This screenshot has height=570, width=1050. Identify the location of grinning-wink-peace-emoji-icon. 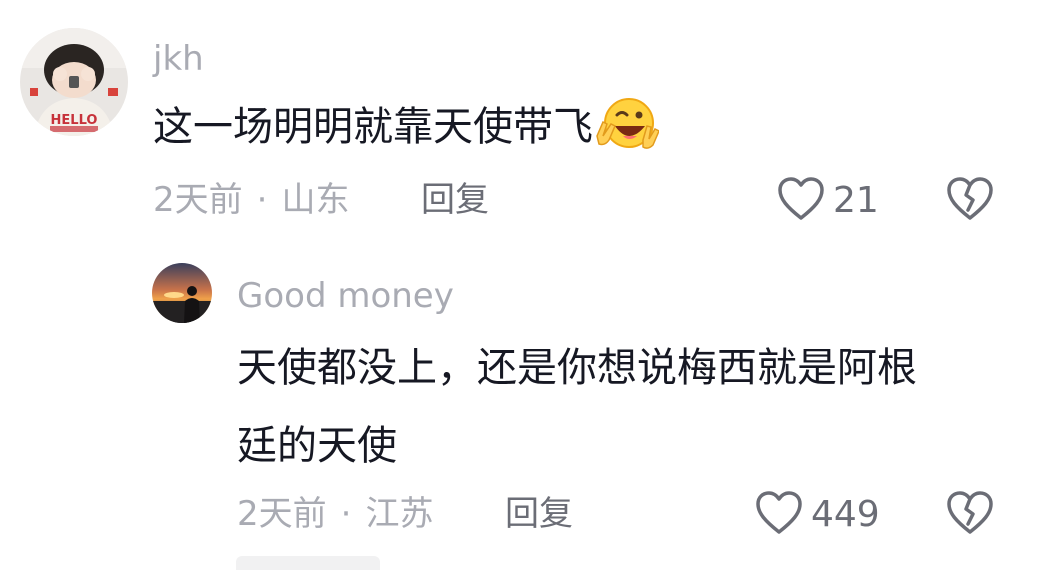
(626, 137).